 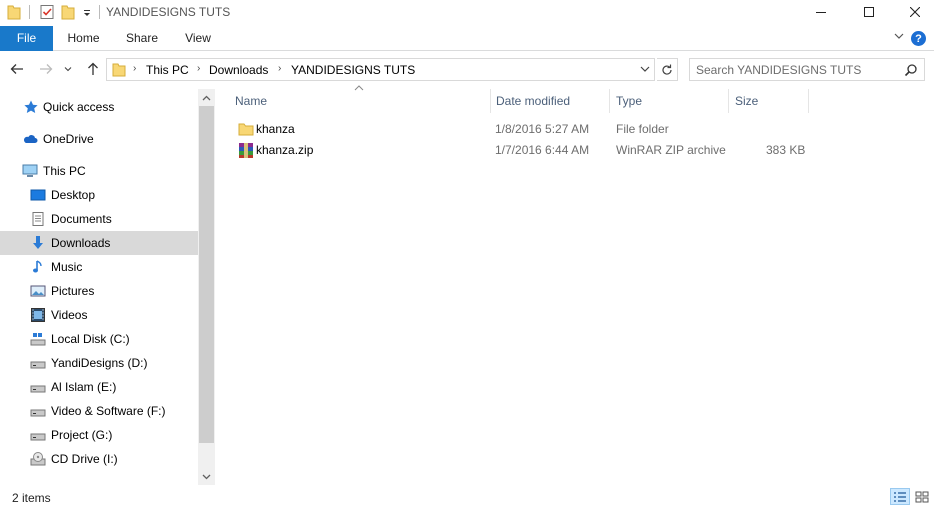 What do you see at coordinates (167, 70) in the screenshot?
I see `breadcrumb-this-pc: This PC` at bounding box center [167, 70].